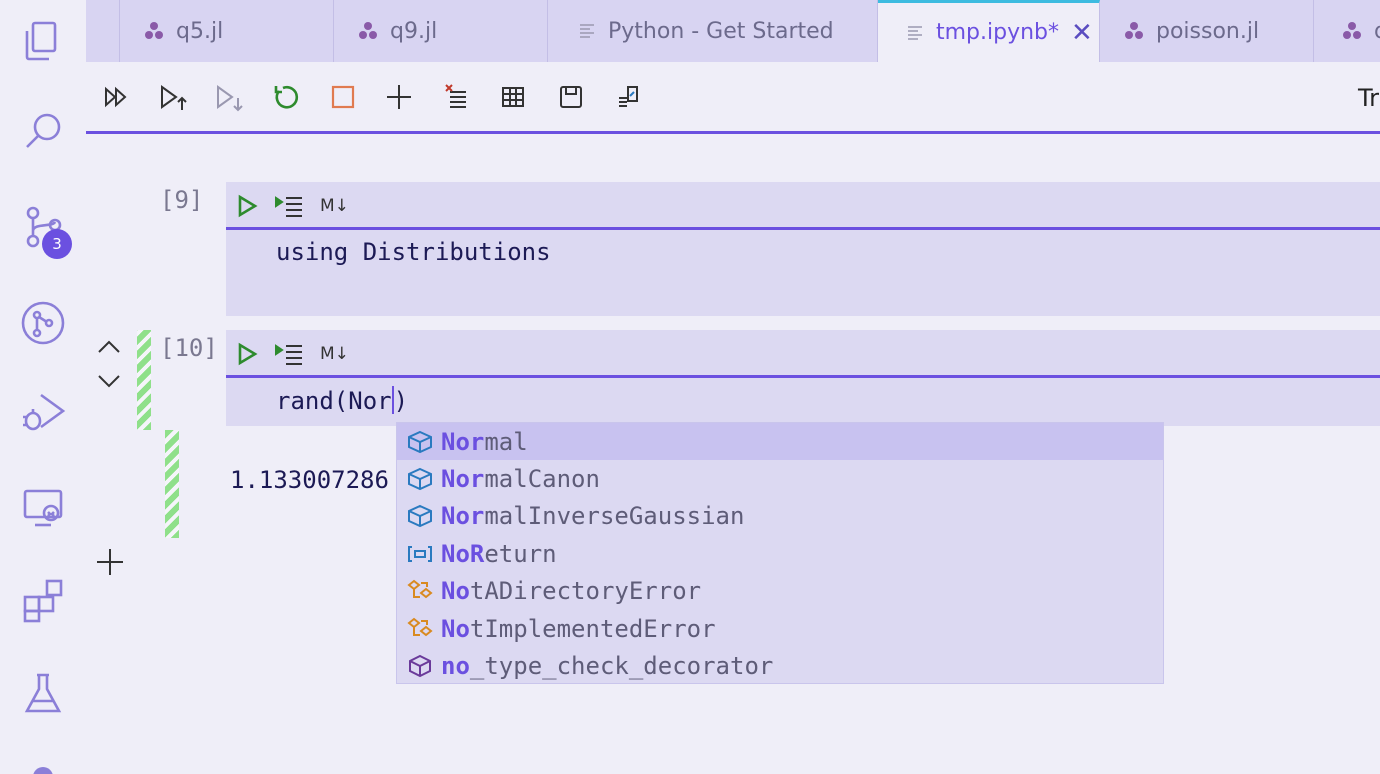  What do you see at coordinates (420, 554) in the screenshot?
I see `enum-icon` at bounding box center [420, 554].